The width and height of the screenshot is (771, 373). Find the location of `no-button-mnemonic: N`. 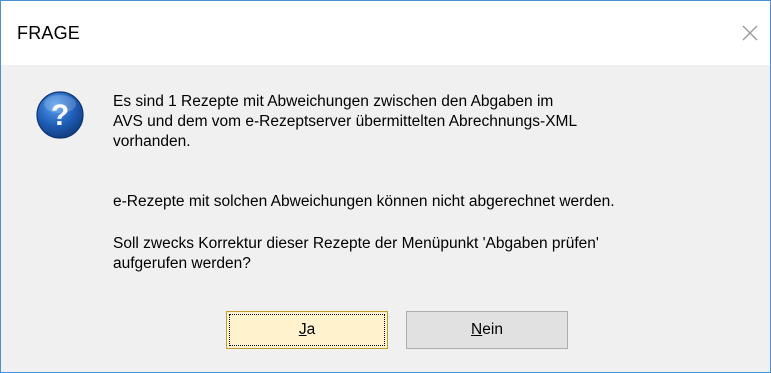

no-button-mnemonic: N is located at coordinates (477, 329).